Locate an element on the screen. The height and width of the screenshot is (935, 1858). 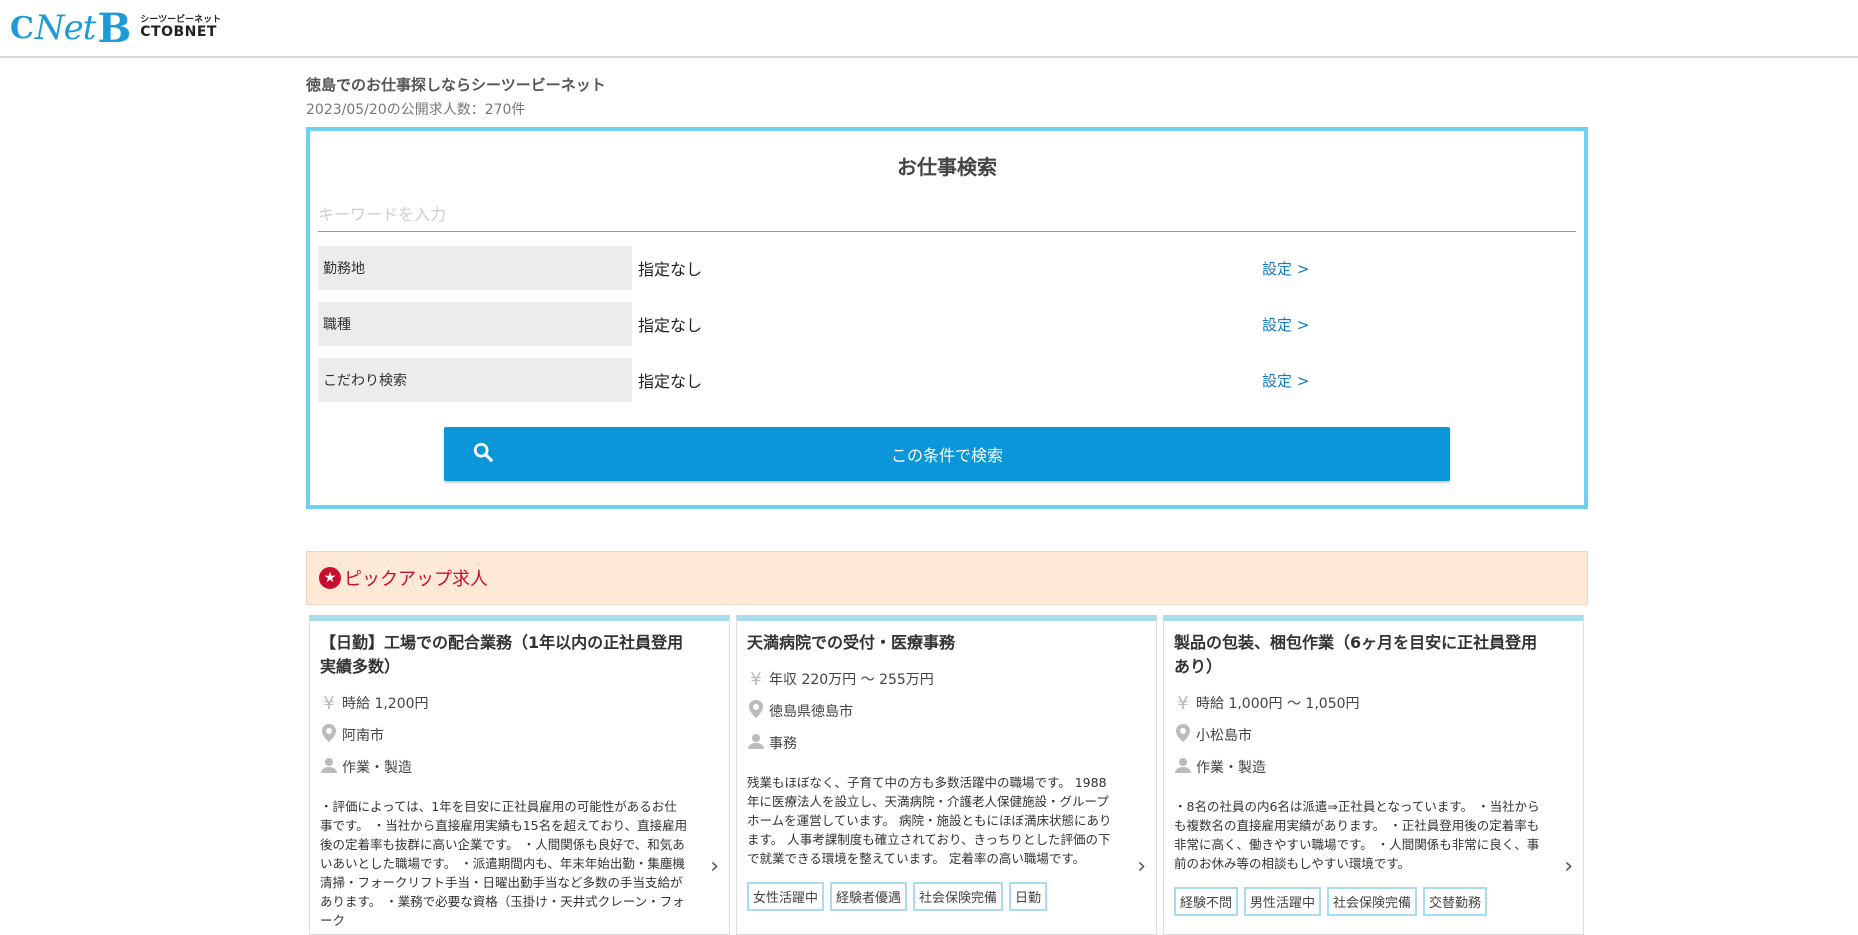
logo-text: シーツービーネット CTOBNET is located at coordinates (180, 28).